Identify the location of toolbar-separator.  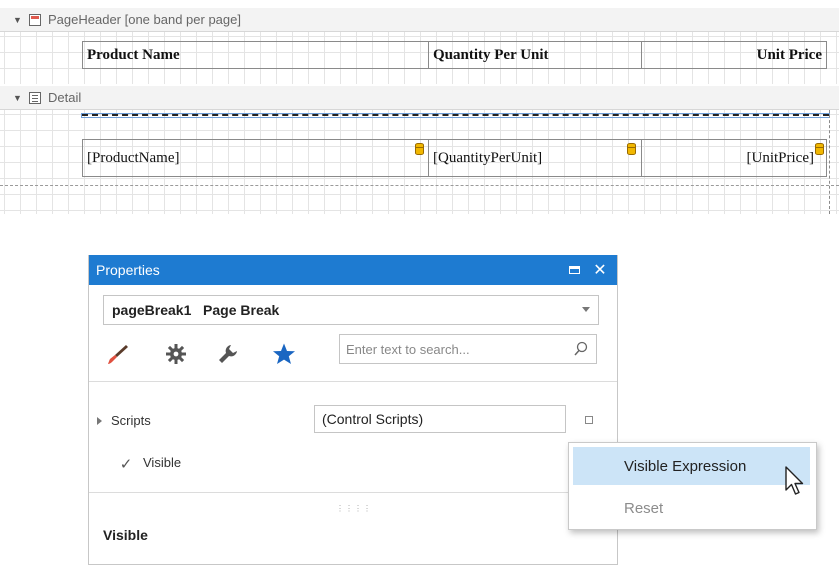
(353, 381).